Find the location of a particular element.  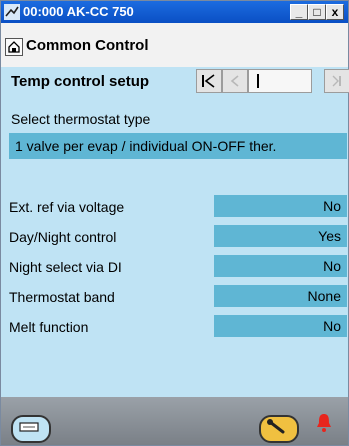

keyboard-icon is located at coordinates (29, 427).